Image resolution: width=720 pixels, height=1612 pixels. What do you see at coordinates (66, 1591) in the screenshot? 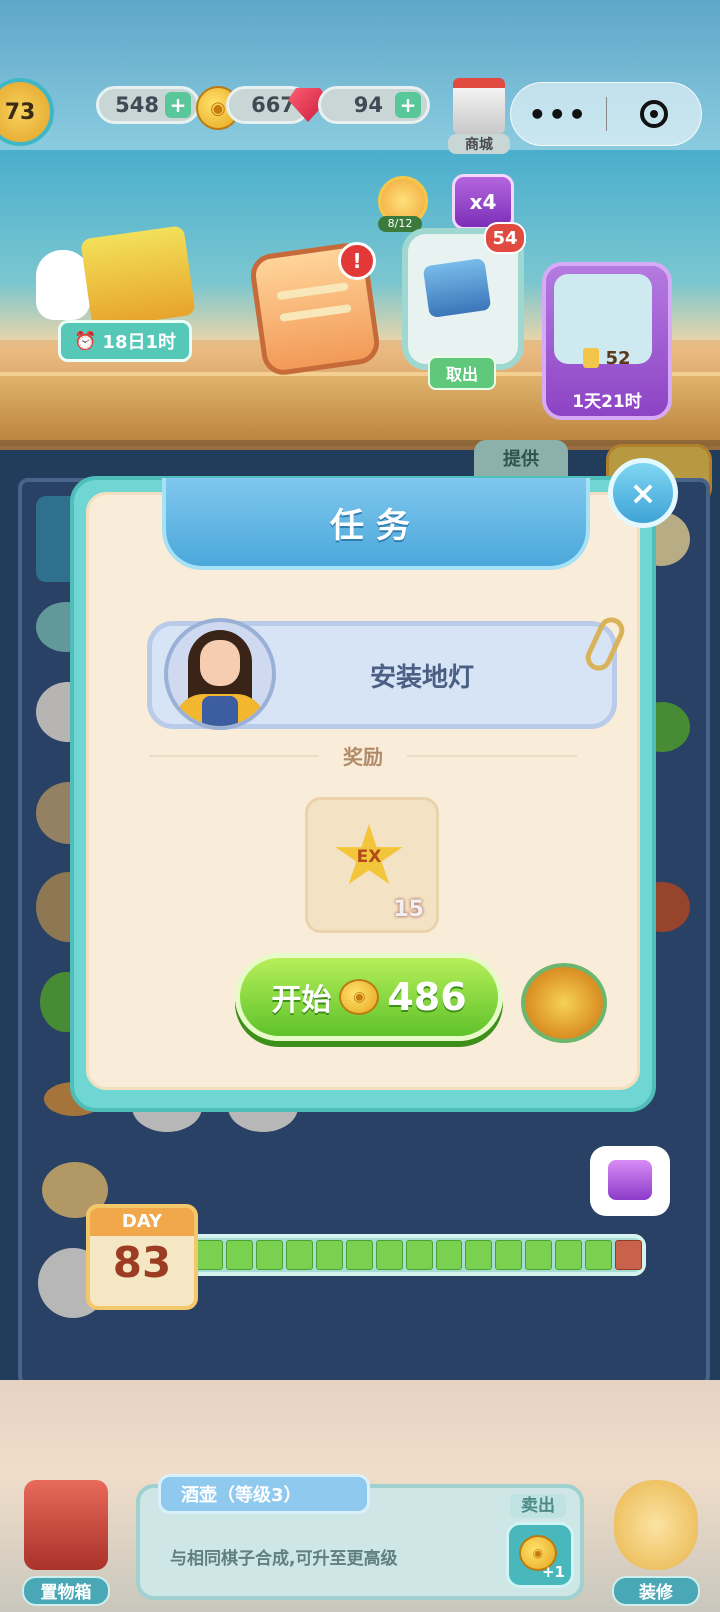
I see `storage-label: 置物箱` at bounding box center [66, 1591].